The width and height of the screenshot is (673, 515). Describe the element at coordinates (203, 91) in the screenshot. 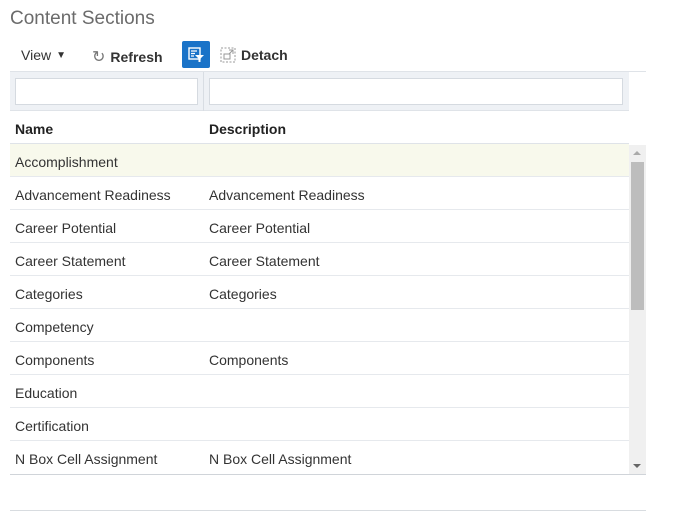

I see `column-divider` at that location.